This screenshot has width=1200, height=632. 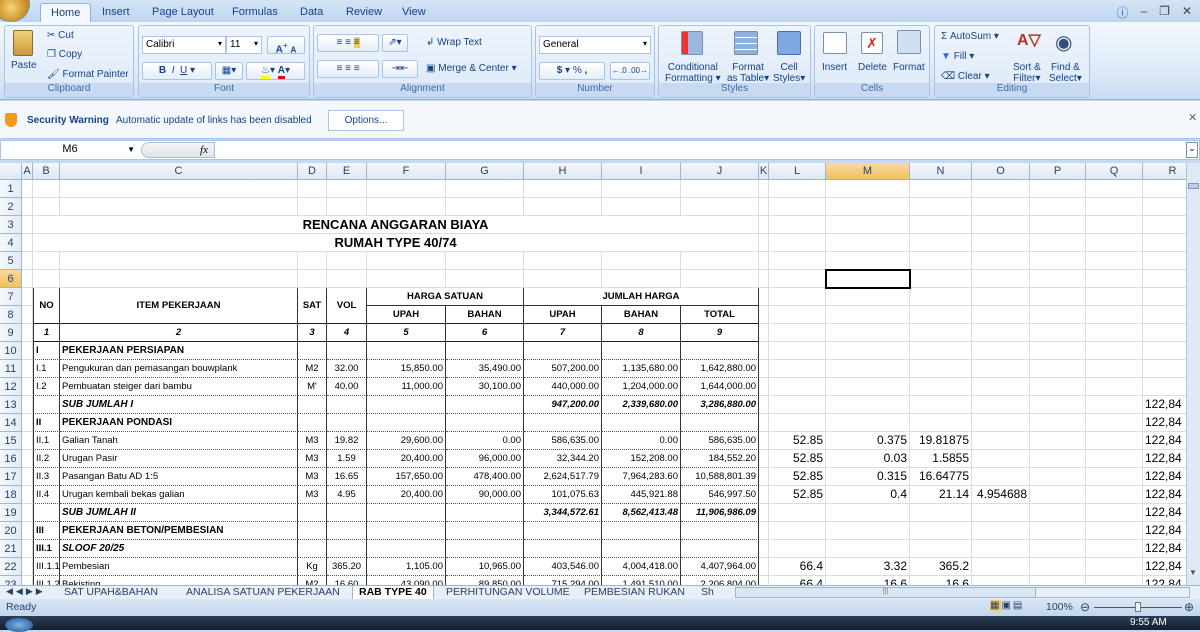 What do you see at coordinates (46, 423) in the screenshot?
I see `cell-B14: II` at bounding box center [46, 423].